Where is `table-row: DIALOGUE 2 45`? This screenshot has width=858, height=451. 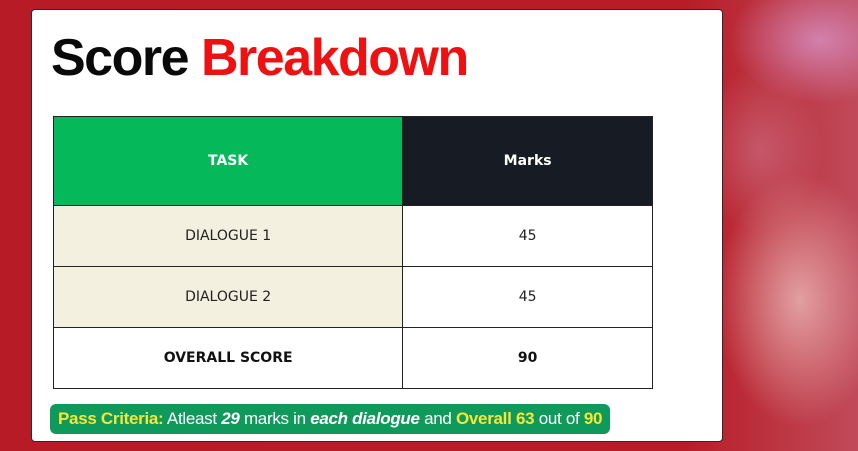
table-row: DIALOGUE 2 45 is located at coordinates (352, 297).